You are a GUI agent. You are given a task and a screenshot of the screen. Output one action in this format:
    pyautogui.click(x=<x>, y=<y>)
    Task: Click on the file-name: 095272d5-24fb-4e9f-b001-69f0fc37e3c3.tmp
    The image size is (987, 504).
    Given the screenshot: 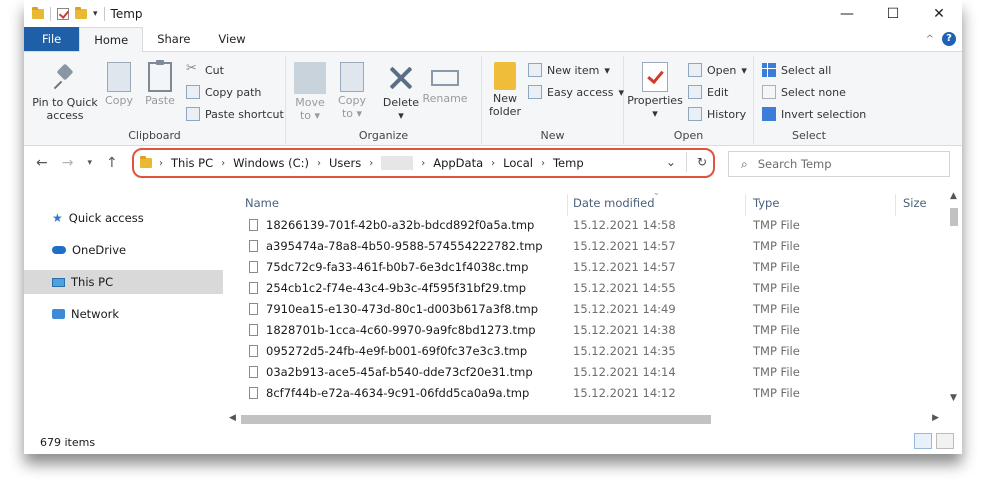 What is the action you would take?
    pyautogui.click(x=388, y=351)
    